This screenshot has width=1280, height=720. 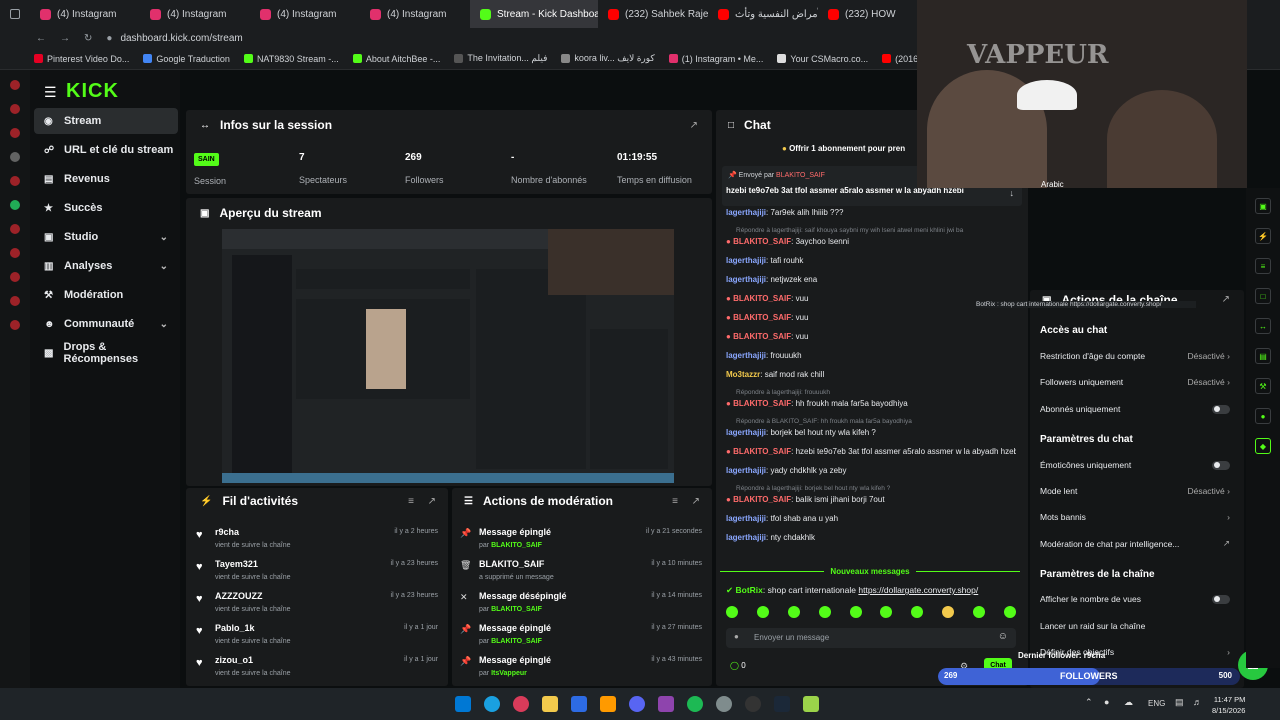 What do you see at coordinates (1221, 409) in the screenshot?
I see `subscribers-only-toggle` at bounding box center [1221, 409].